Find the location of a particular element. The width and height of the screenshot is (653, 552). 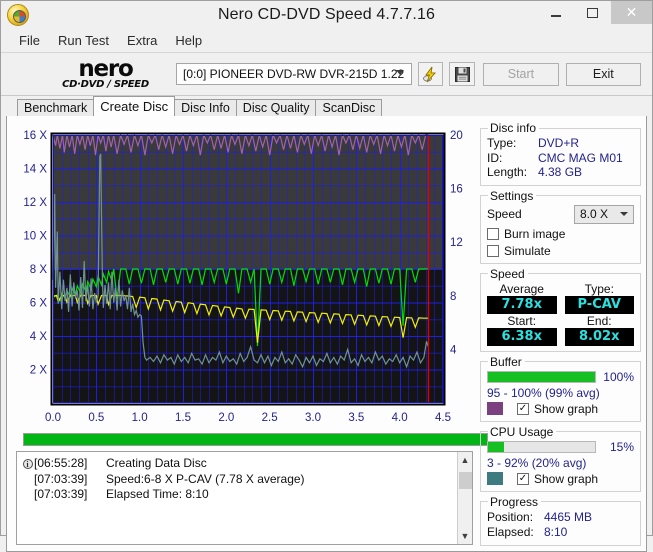

burn-image-checkbox-row: Burn image is located at coordinates (560, 234).